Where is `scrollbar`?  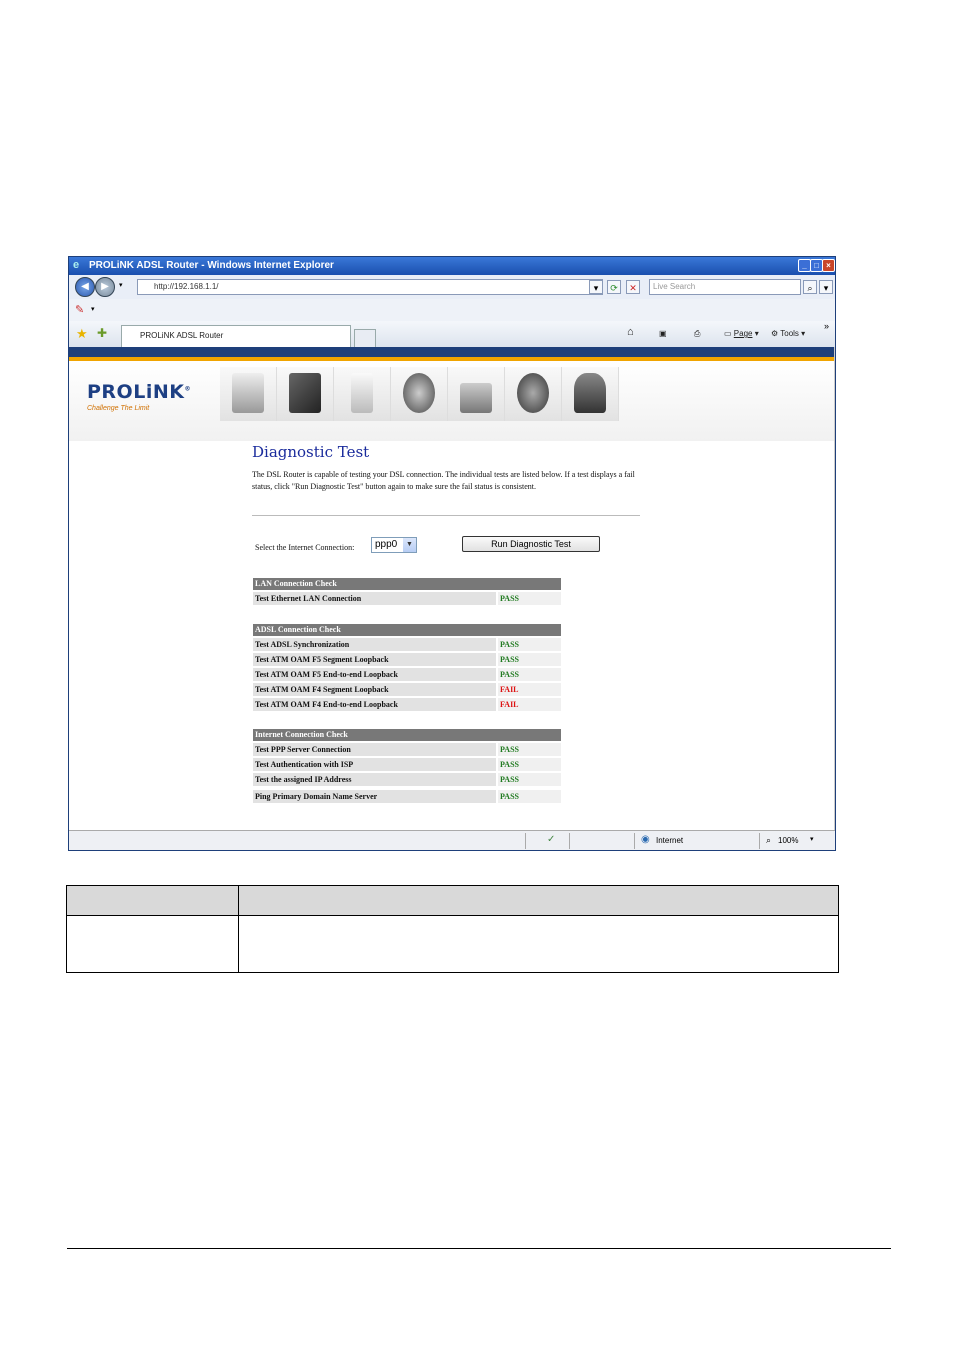 scrollbar is located at coordinates (834, 588).